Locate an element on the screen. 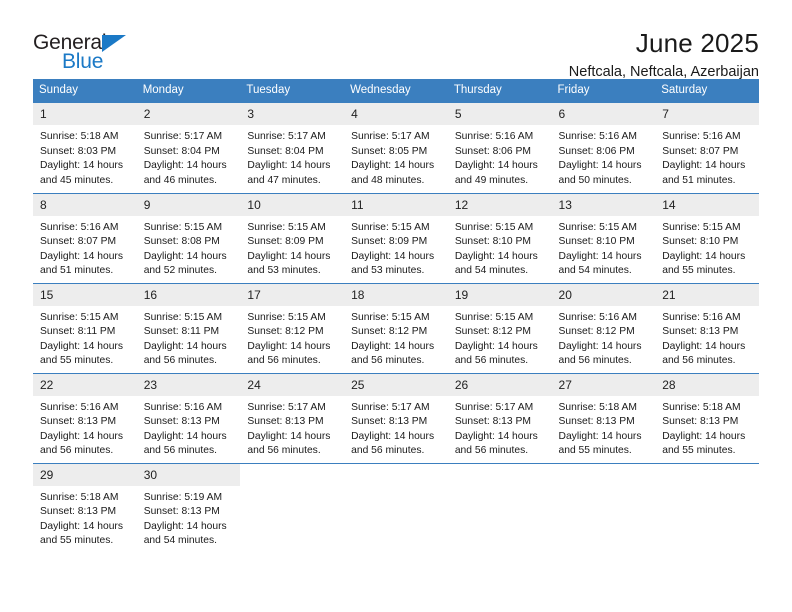 Image resolution: width=792 pixels, height=612 pixels. sunset-text: Sunset: 8:10 PM is located at coordinates (596, 242).